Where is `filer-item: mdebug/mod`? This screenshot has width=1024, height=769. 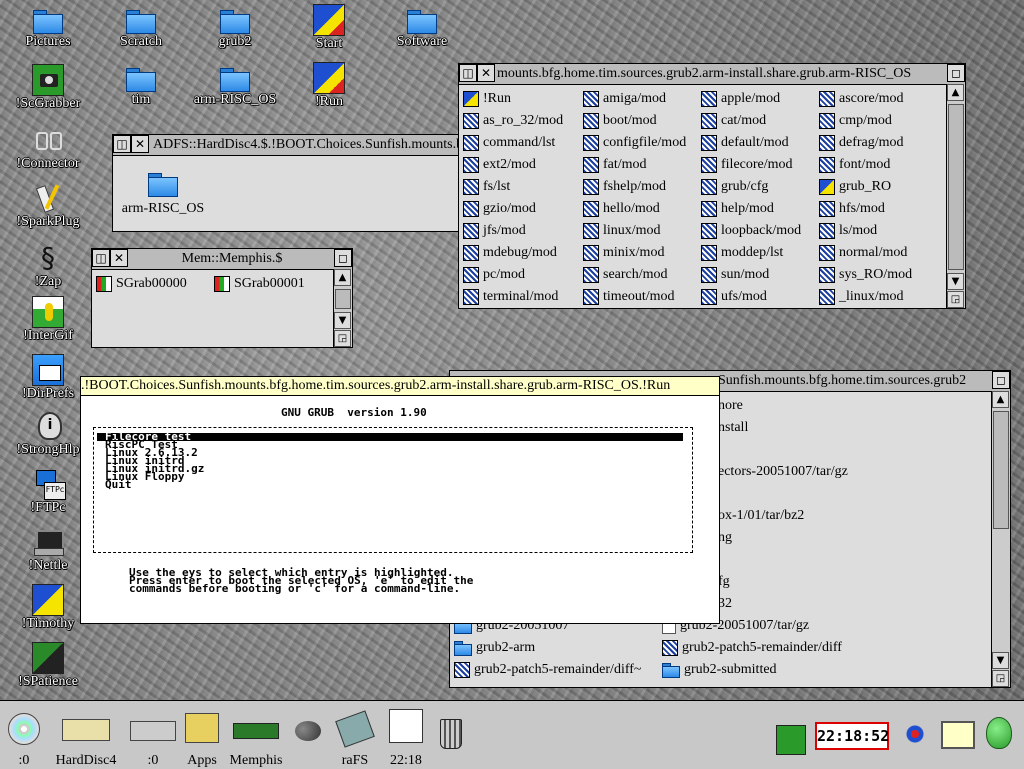
filer-item: mdebug/mod is located at coordinates (510, 253).